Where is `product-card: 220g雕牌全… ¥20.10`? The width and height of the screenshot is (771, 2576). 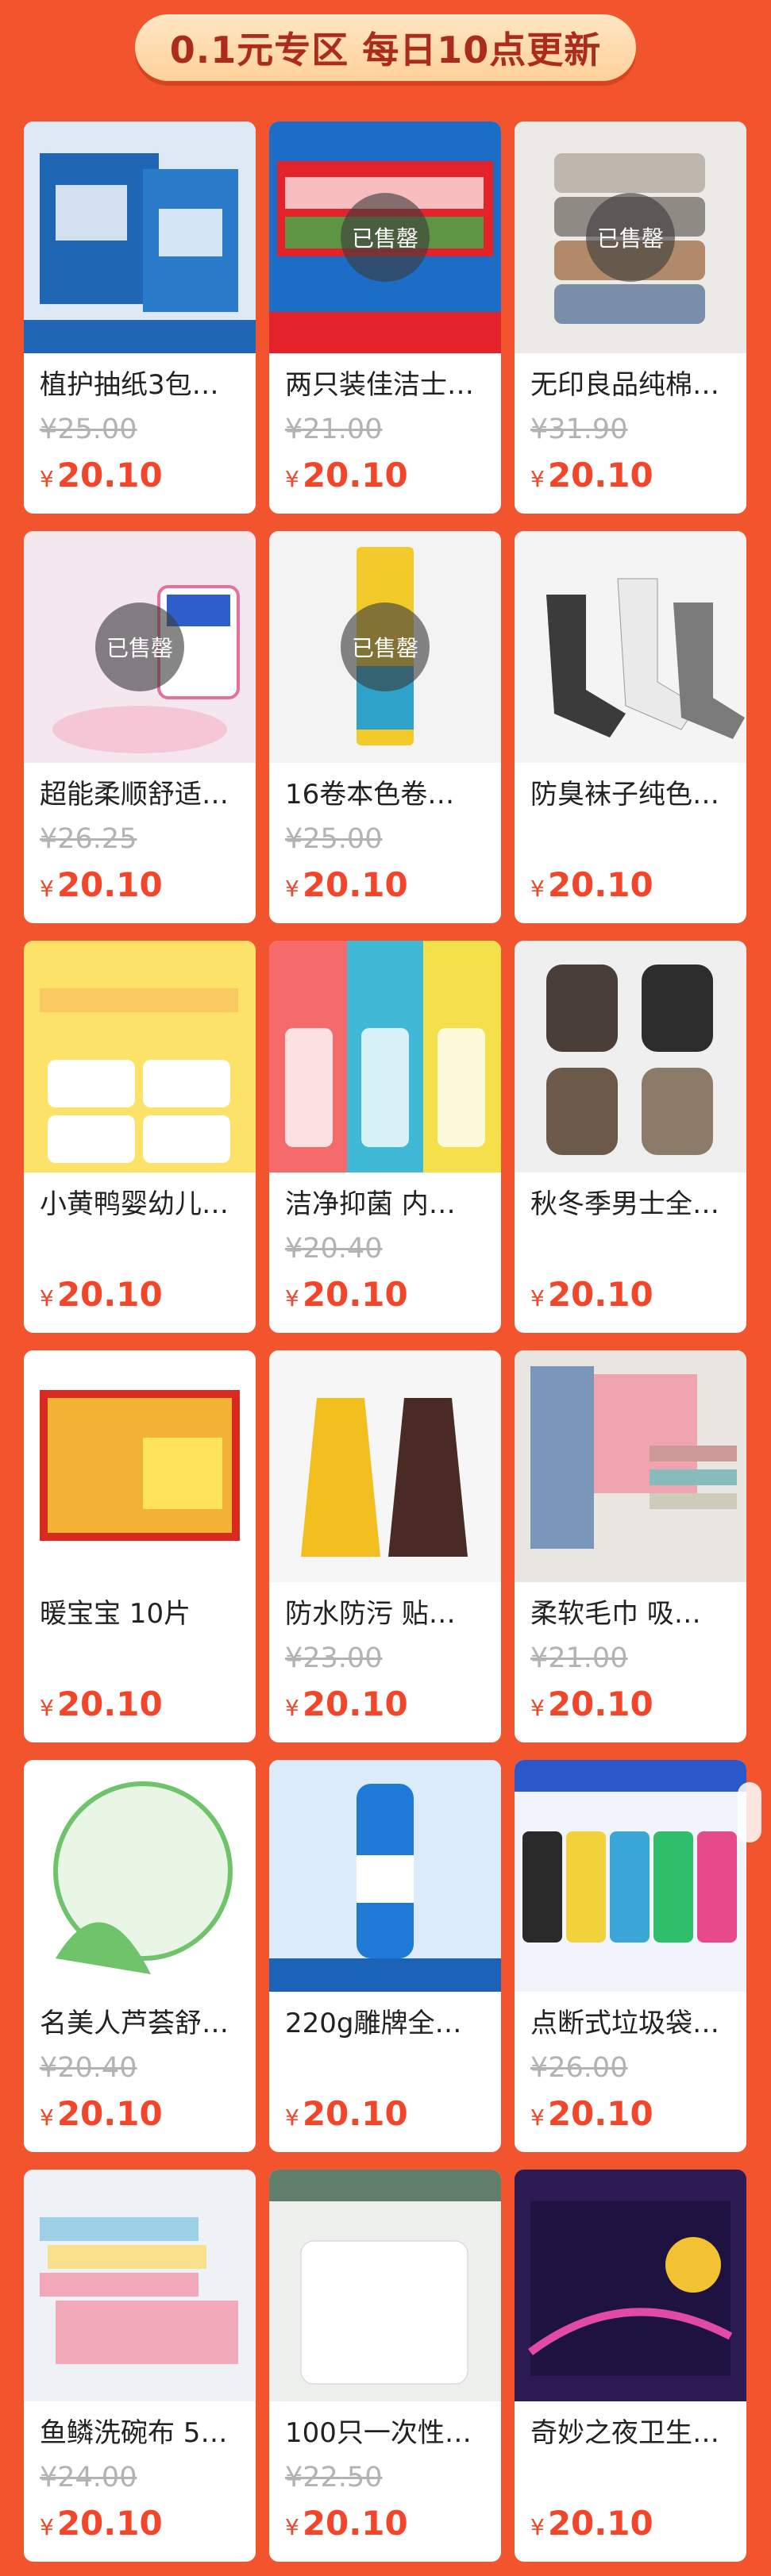 product-card: 220g雕牌全… ¥20.10 is located at coordinates (385, 1956).